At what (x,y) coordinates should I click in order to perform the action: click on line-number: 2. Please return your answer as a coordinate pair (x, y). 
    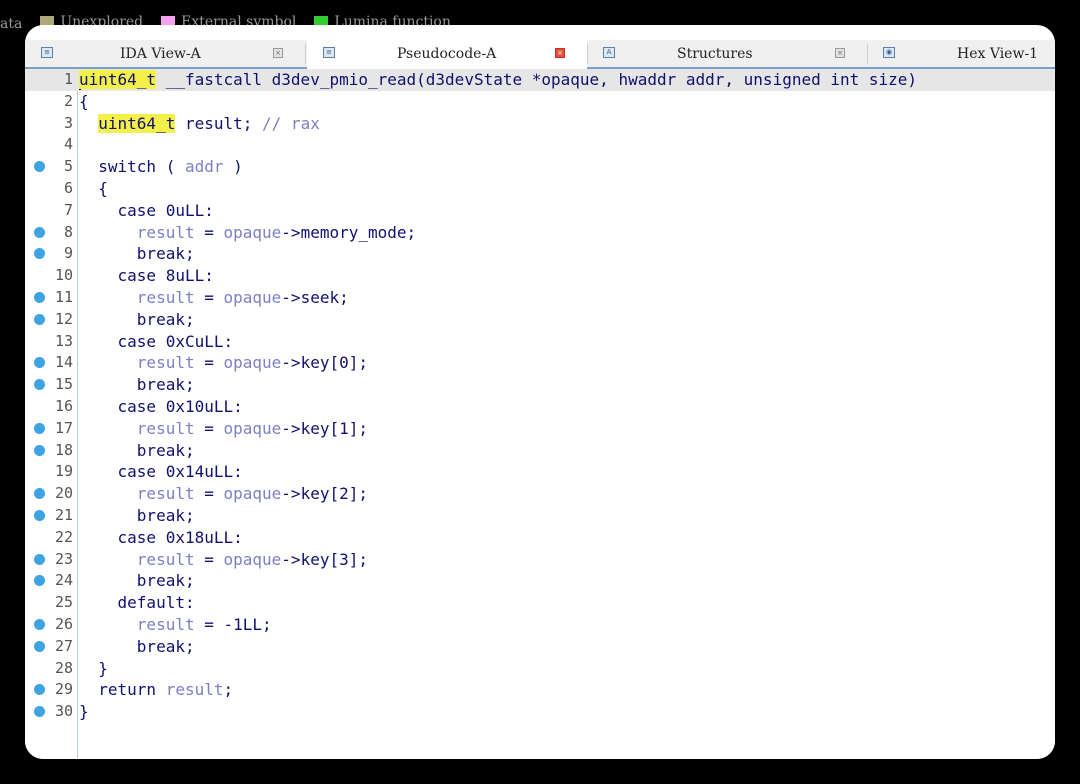
    Looking at the image, I should click on (68, 100).